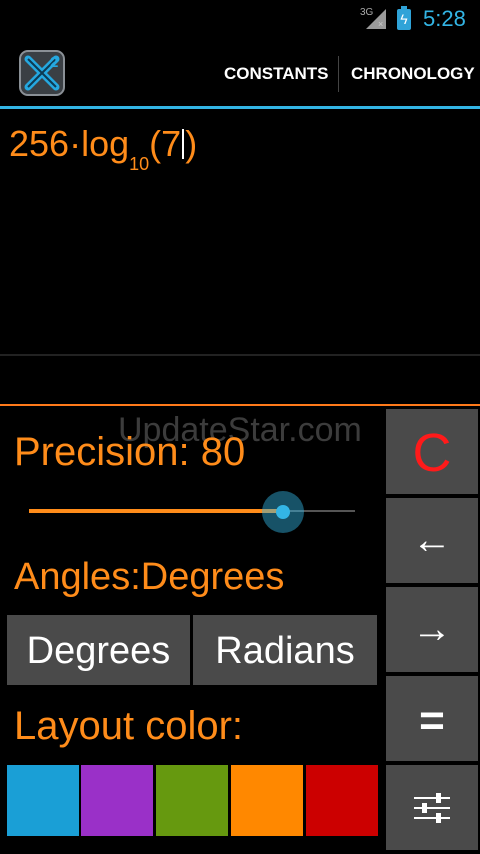  Describe the element at coordinates (183, 144) in the screenshot. I see `text-cursor` at that location.